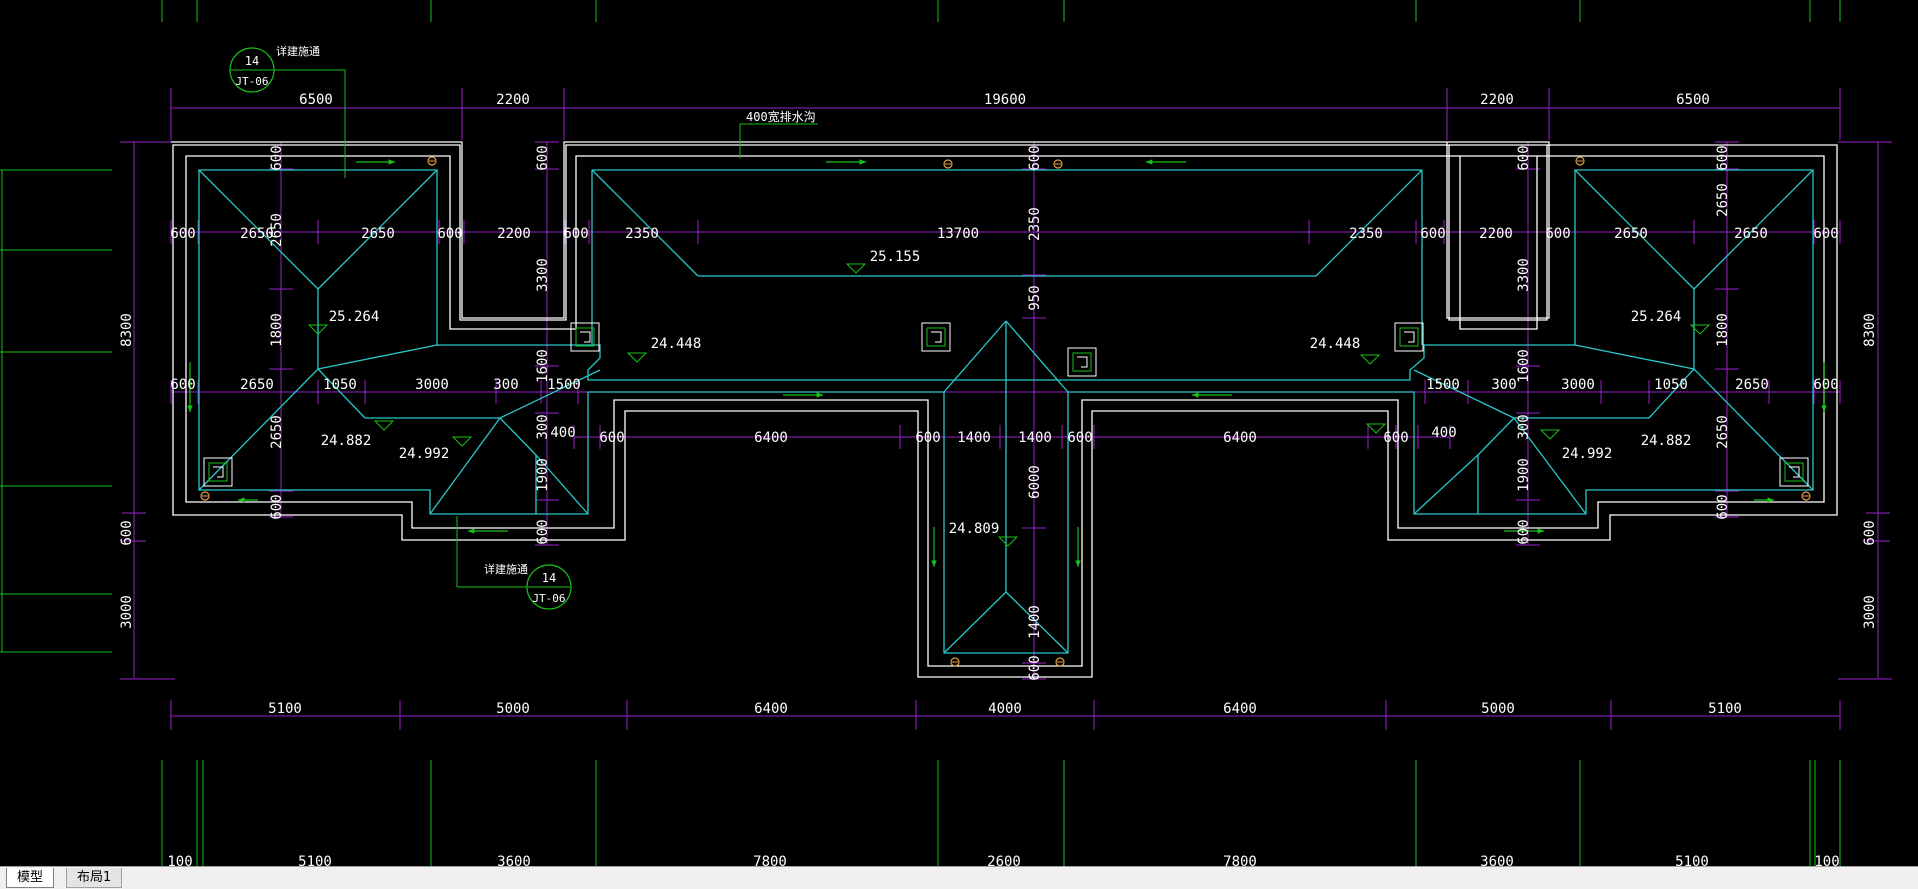 Image resolution: width=1918 pixels, height=889 pixels. Describe the element at coordinates (432, 385) in the screenshot. I see `inner-dimension-text: 3000` at that location.